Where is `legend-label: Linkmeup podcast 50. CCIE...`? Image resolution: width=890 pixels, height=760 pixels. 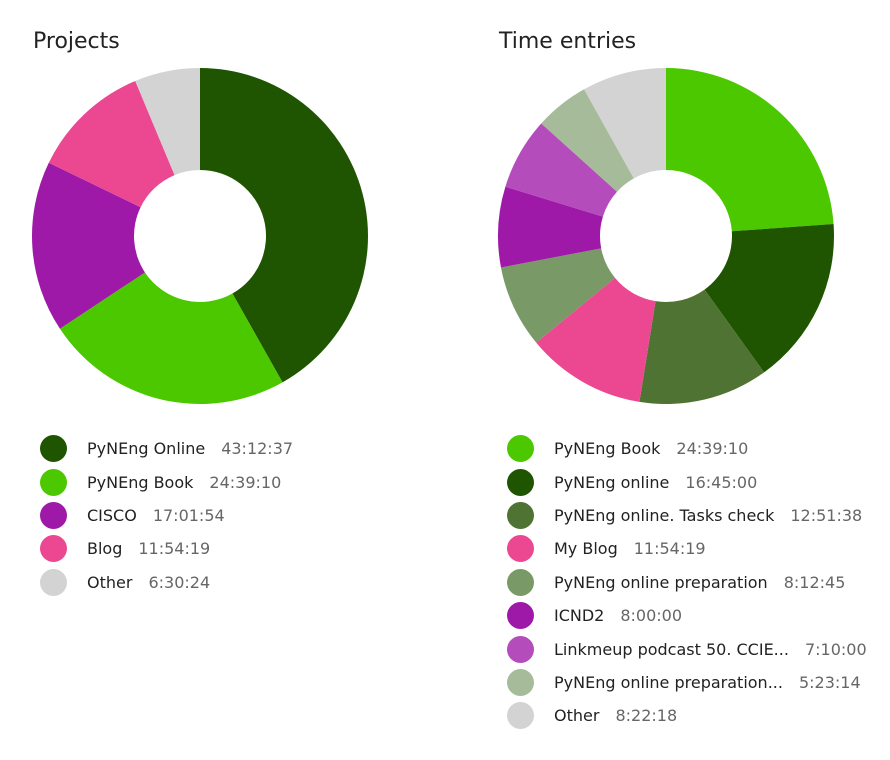 legend-label: Linkmeup podcast 50. CCIE... is located at coordinates (671, 649).